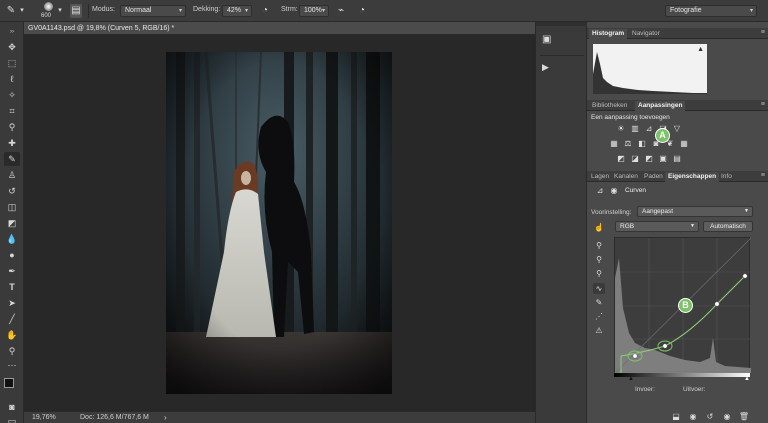  I want to click on lasso-tool-icon: ℓ, so click(12, 79).